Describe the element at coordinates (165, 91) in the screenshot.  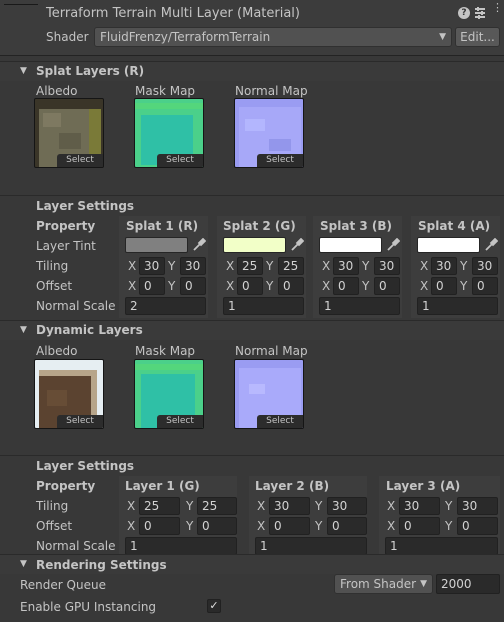
I see `splat-mask-label: Mask Map` at that location.